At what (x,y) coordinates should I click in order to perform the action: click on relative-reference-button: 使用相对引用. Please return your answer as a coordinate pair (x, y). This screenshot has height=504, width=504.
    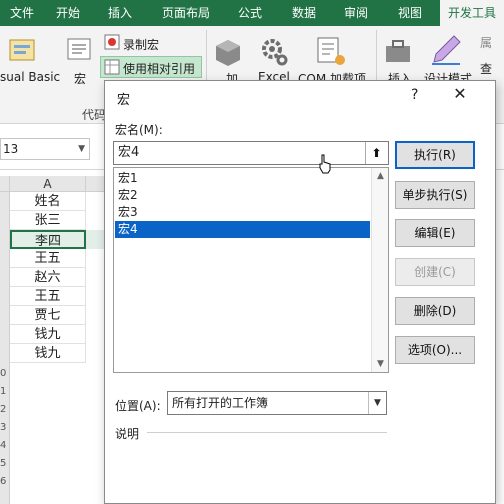
    Looking at the image, I should click on (159, 68).